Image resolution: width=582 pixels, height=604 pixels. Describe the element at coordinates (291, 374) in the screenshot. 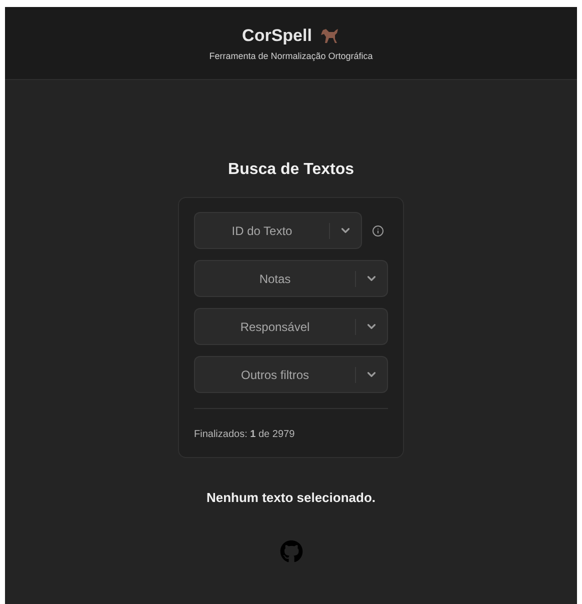

I see `filter-dropdown: Outros filtros` at that location.